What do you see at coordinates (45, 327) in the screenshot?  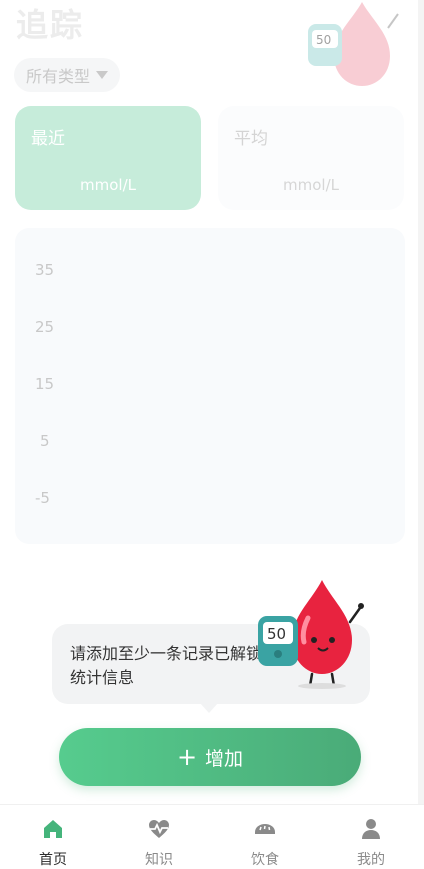 I see `y-tick-label: 25` at bounding box center [45, 327].